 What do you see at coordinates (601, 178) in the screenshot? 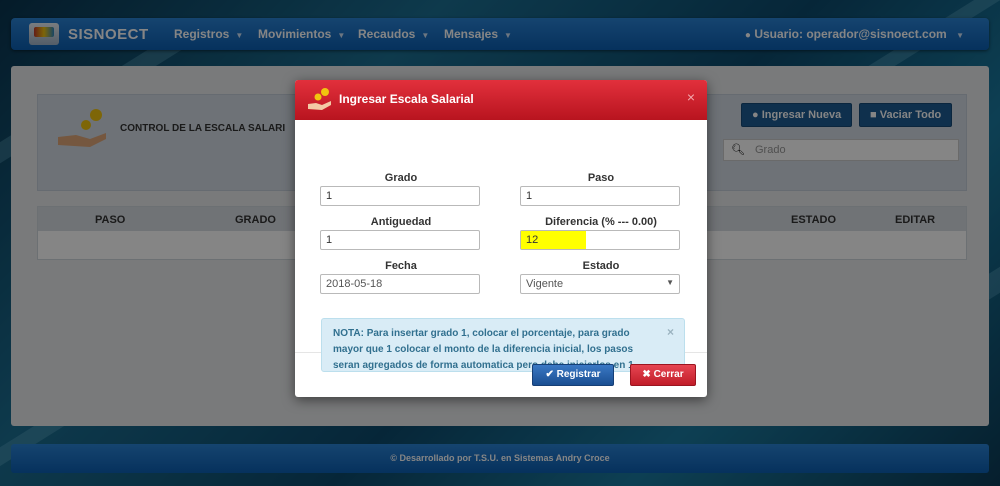
I see `paso-label: Paso` at bounding box center [601, 178].